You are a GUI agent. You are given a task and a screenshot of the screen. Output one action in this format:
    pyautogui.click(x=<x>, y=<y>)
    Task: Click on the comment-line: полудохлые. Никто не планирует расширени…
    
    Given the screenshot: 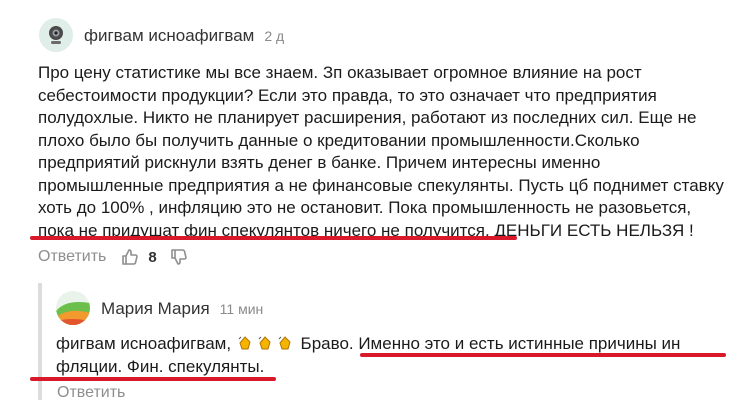 What is the action you would take?
    pyautogui.click(x=367, y=117)
    